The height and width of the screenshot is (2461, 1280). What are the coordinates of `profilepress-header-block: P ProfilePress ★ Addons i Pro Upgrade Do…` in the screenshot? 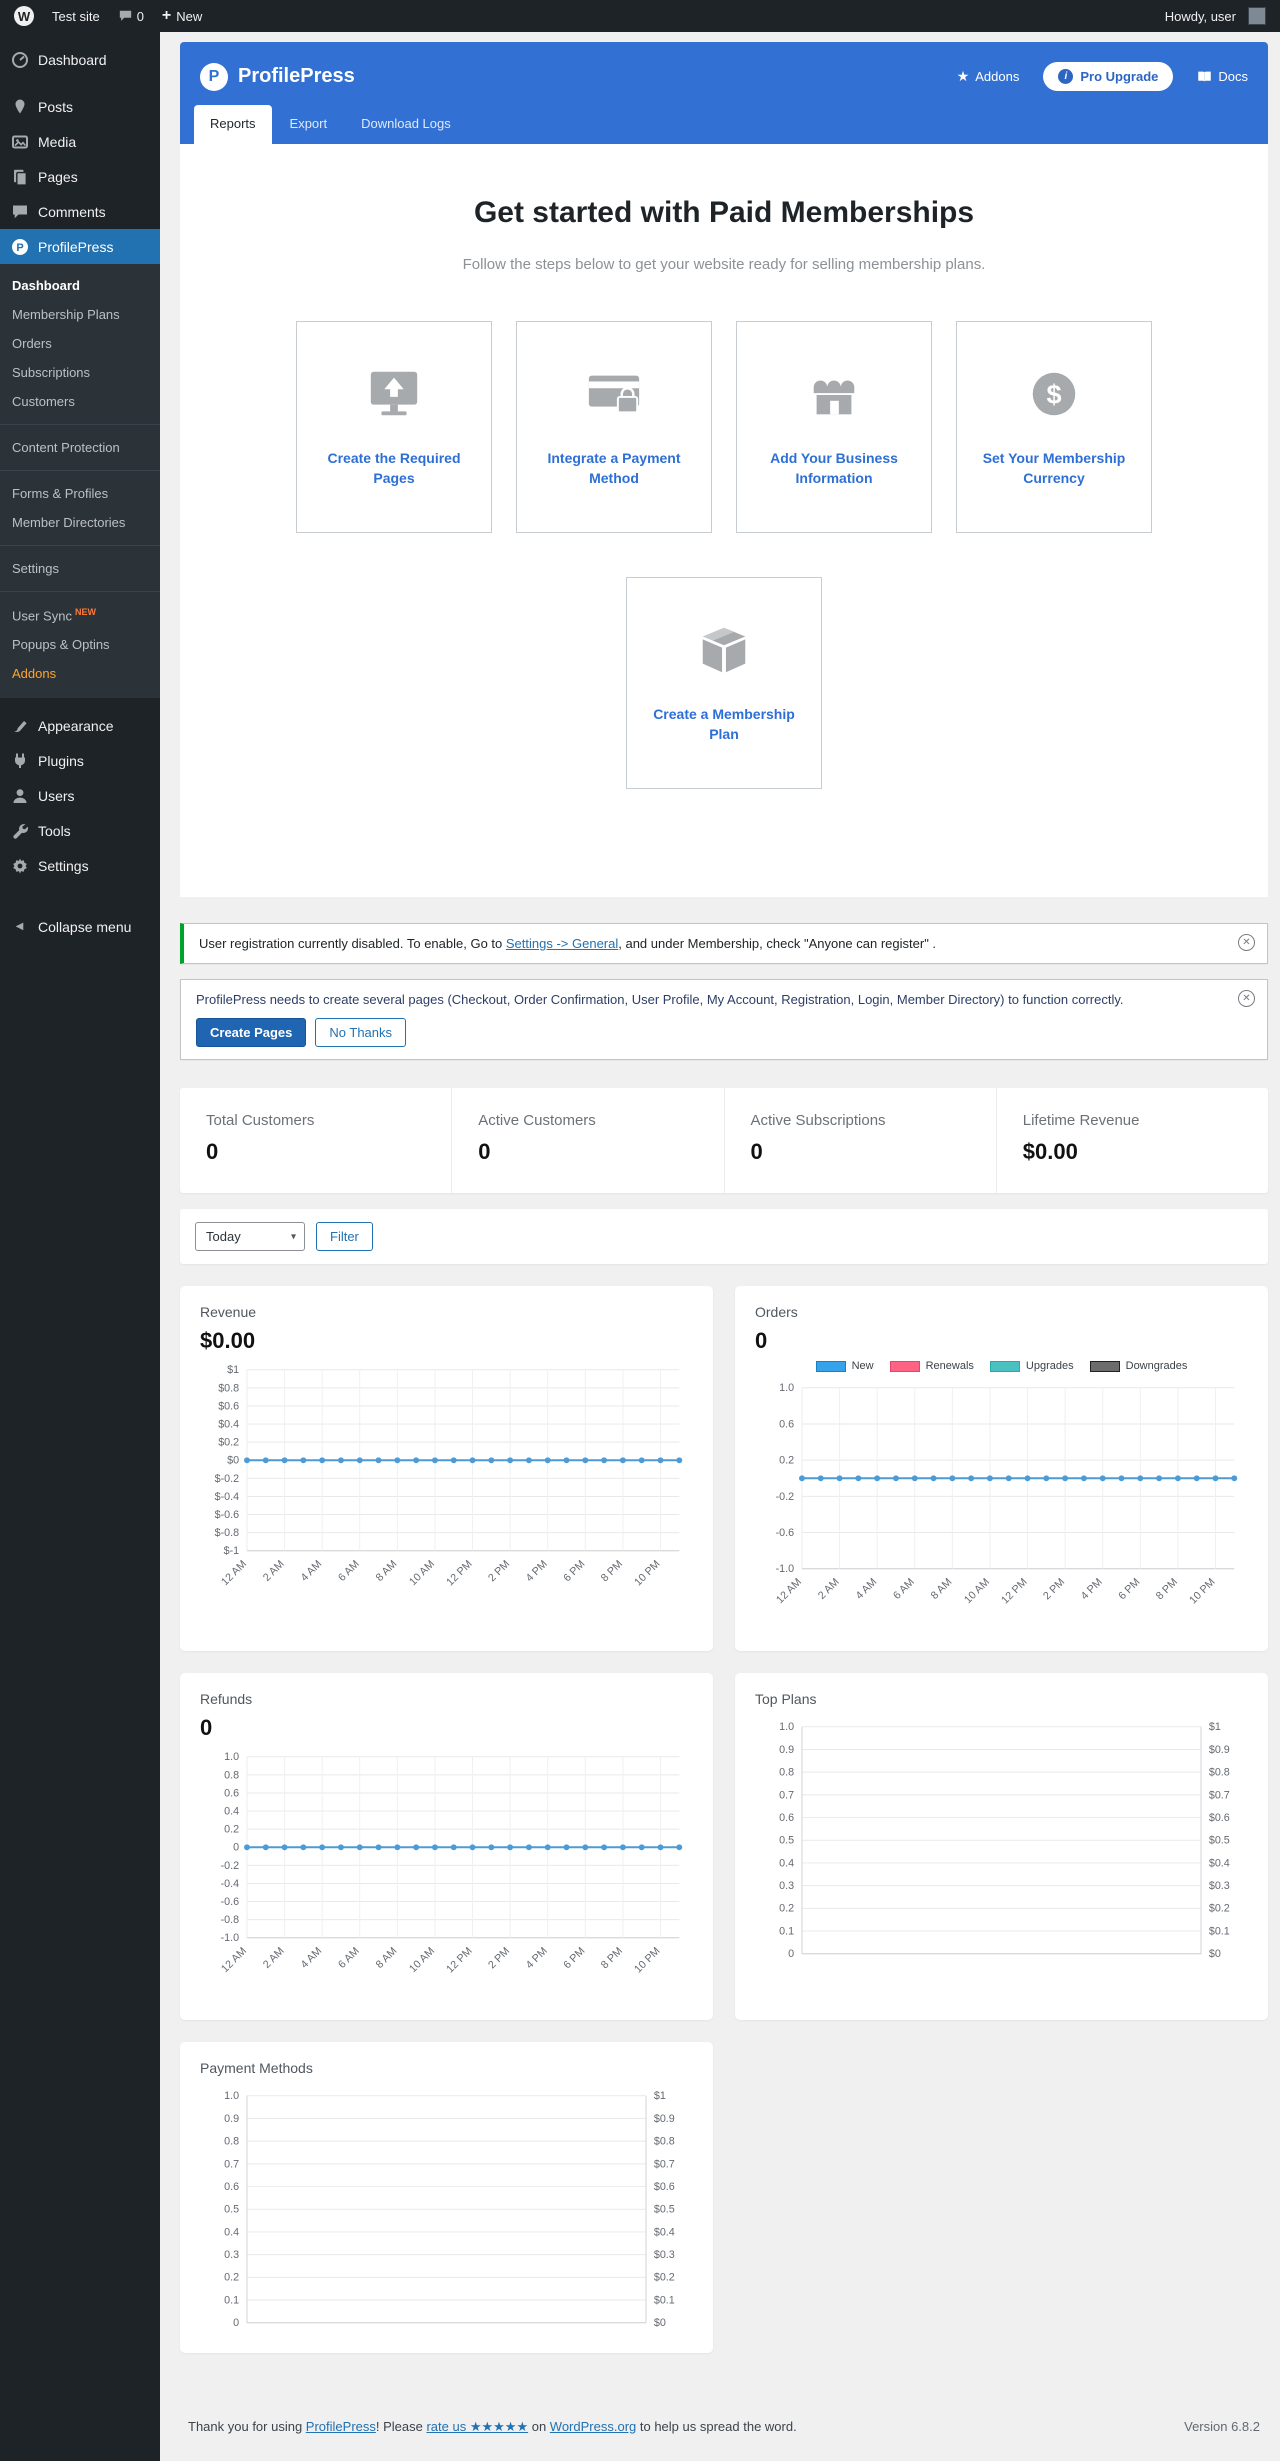 It's located at (724, 93).